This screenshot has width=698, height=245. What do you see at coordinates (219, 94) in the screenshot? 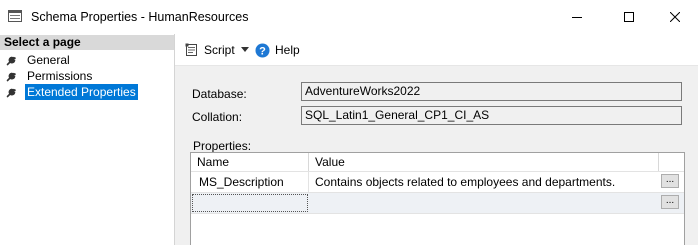
I see `database-label: Database:` at bounding box center [219, 94].